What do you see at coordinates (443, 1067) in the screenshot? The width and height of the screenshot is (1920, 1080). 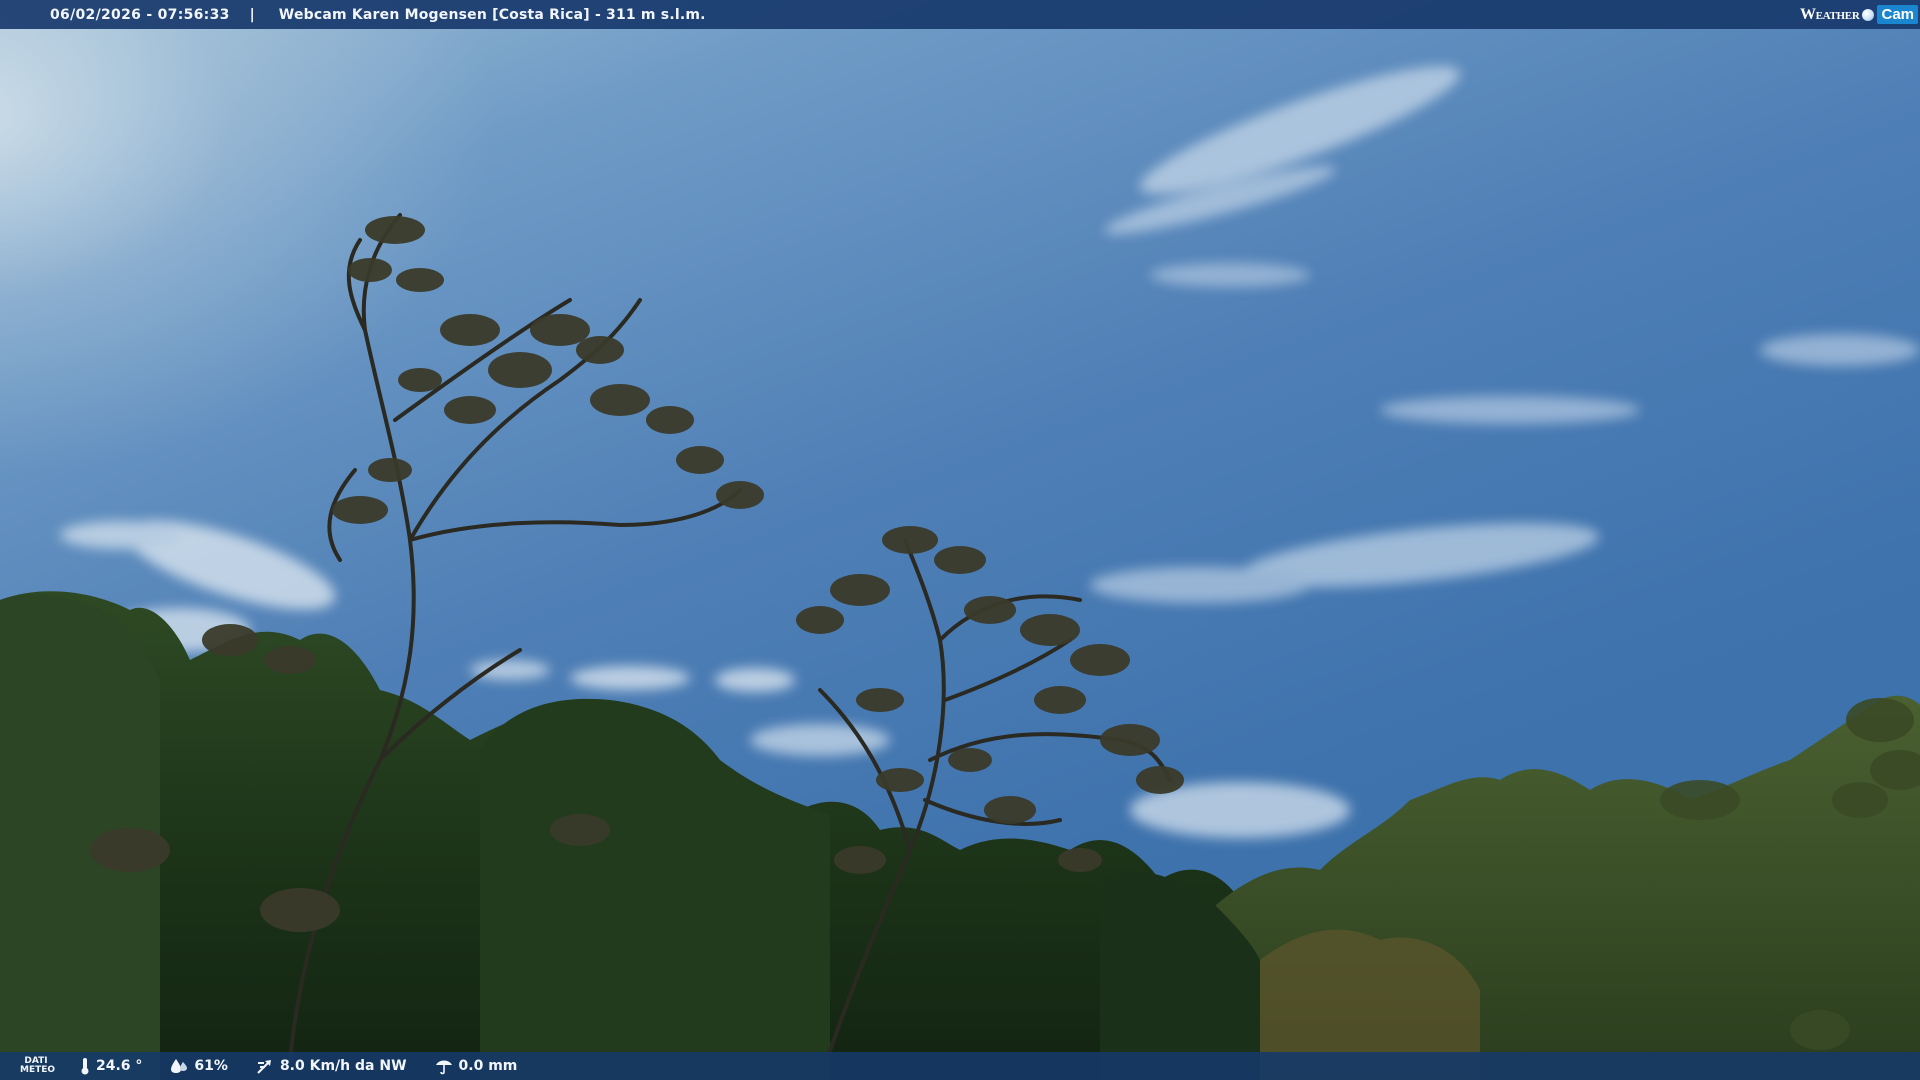 I see `rain-icon` at bounding box center [443, 1067].